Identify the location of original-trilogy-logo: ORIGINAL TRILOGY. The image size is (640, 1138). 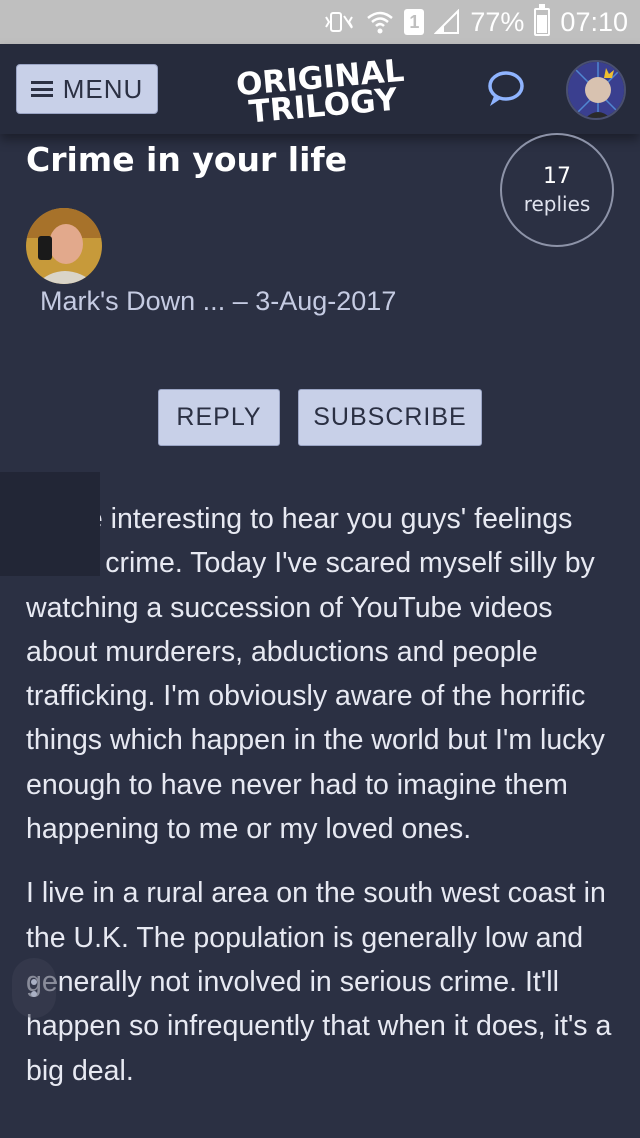
(321, 90).